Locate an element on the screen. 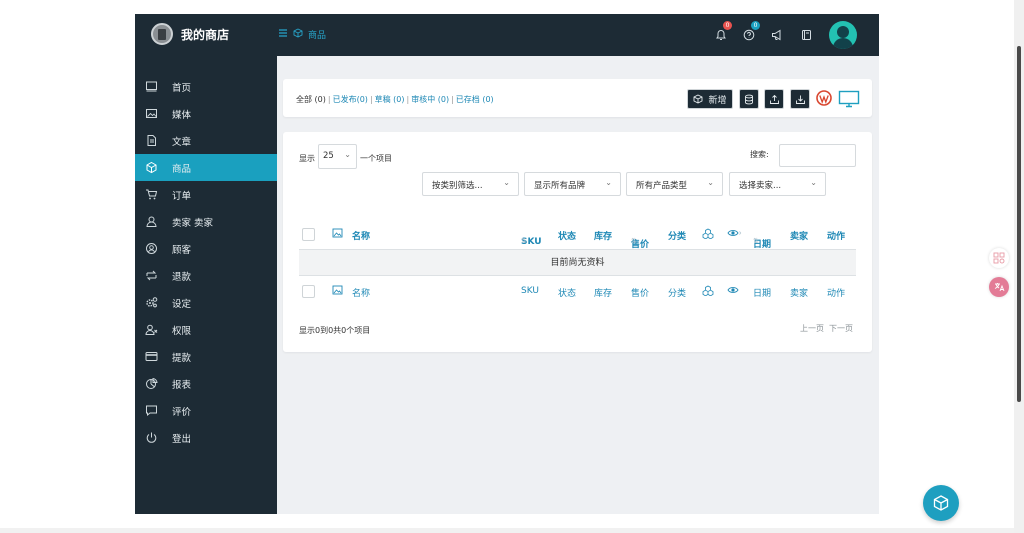 The width and height of the screenshot is (1024, 533). sidebar-item-reviews: 评价 is located at coordinates (206, 410).